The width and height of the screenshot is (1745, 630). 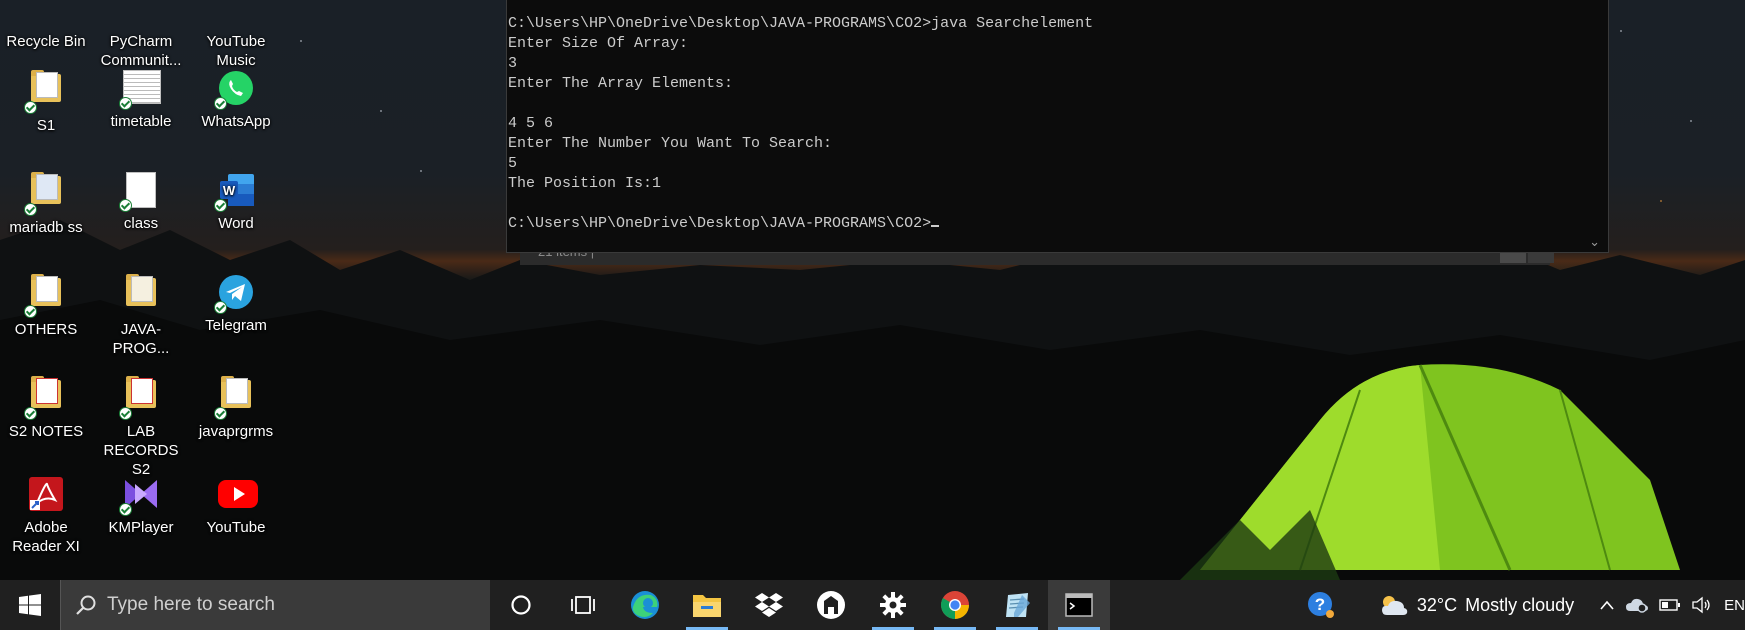 I want to click on desktop-icon-telegram: Telegram, so click(x=236, y=304).